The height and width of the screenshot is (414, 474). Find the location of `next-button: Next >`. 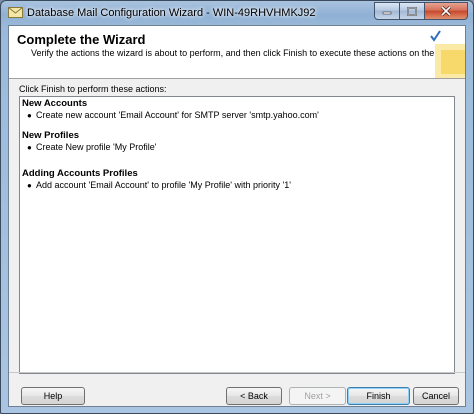

next-button: Next > is located at coordinates (317, 396).